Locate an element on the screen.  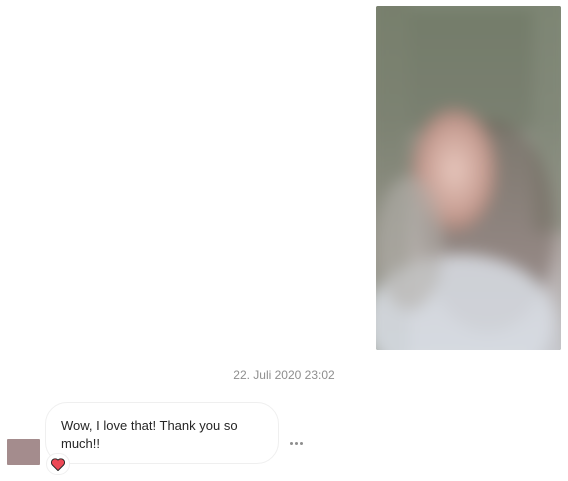
avatar is located at coordinates (23, 452).